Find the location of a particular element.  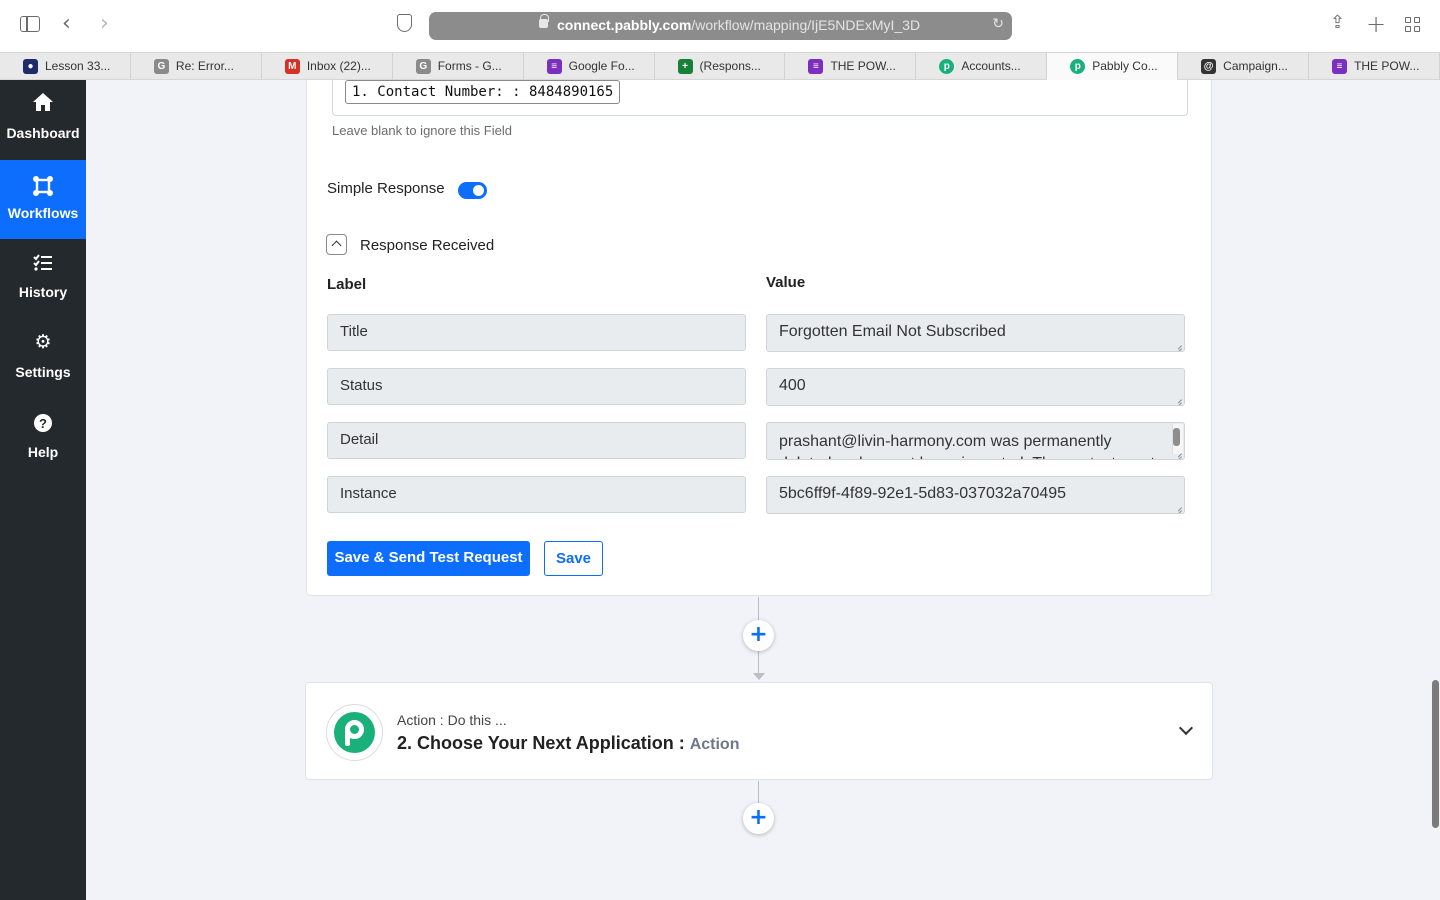

action-title: 2. Choose Your Next Application : Action is located at coordinates (568, 743).